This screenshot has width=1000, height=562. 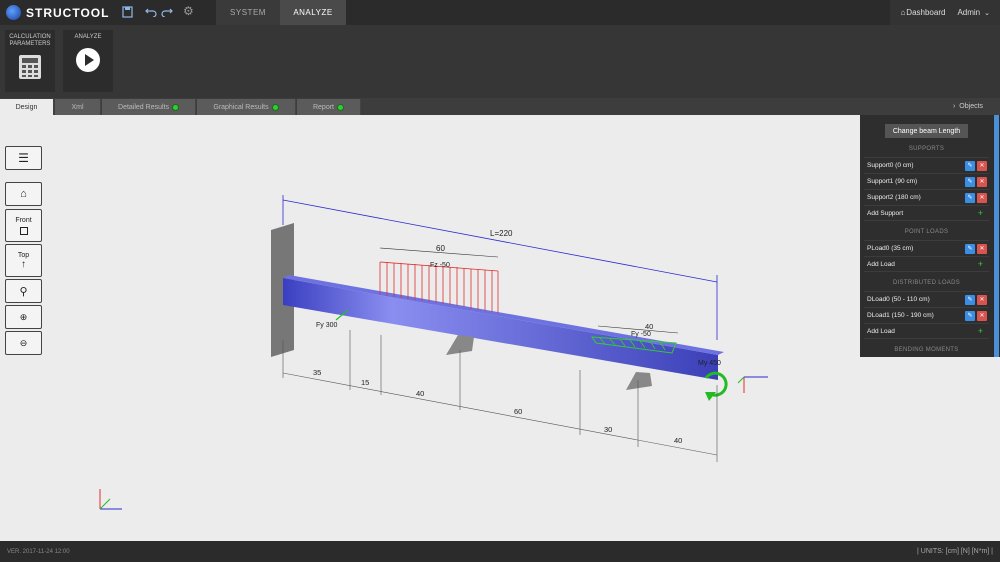 What do you see at coordinates (894, 197) in the screenshot?
I see `support-name: Support2 (180 cm)` at bounding box center [894, 197].